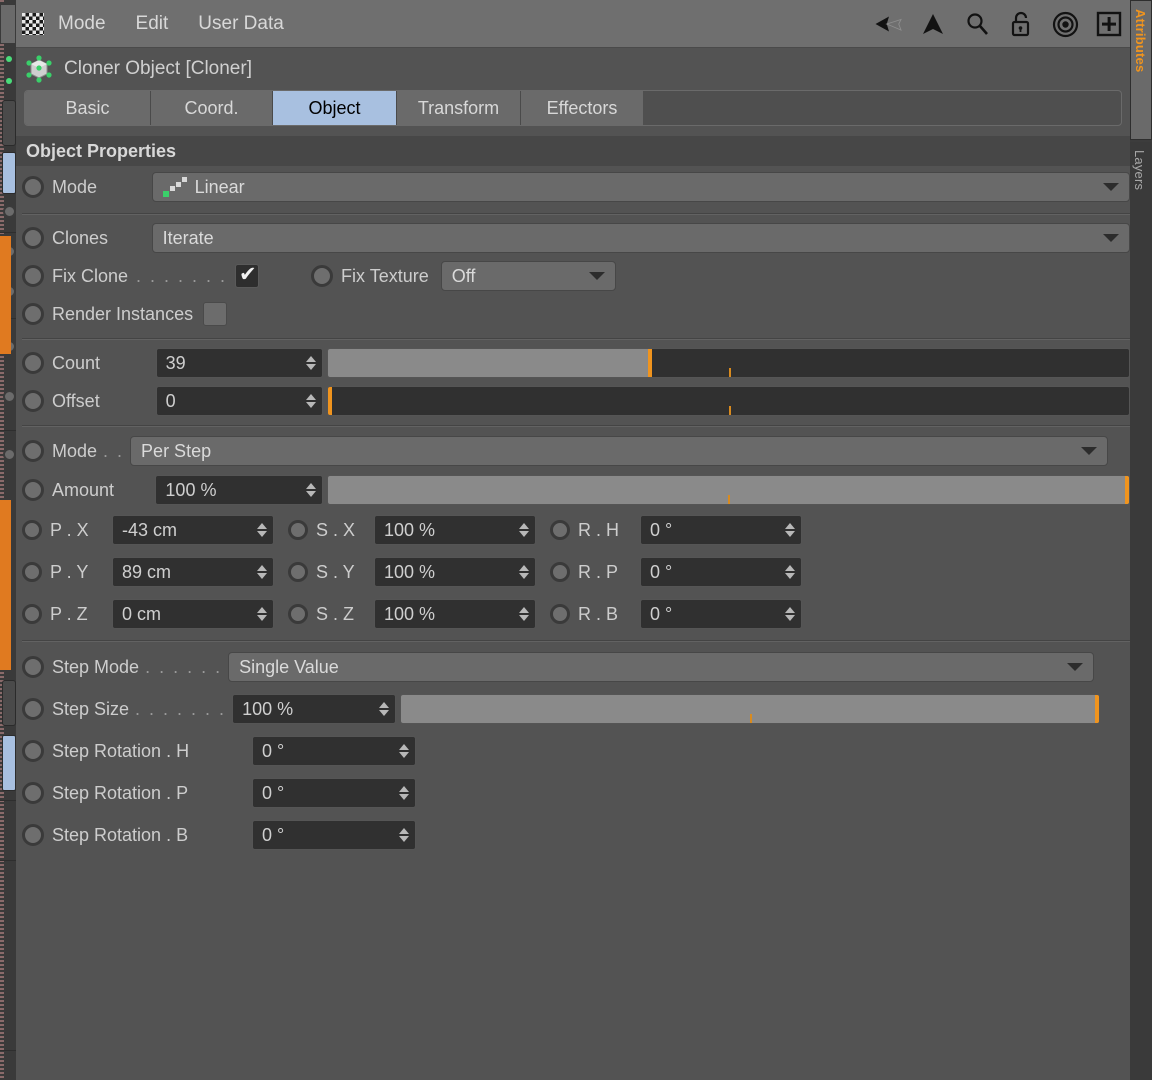 The width and height of the screenshot is (1152, 1080). I want to click on count-bullet-icon, so click(33, 363).